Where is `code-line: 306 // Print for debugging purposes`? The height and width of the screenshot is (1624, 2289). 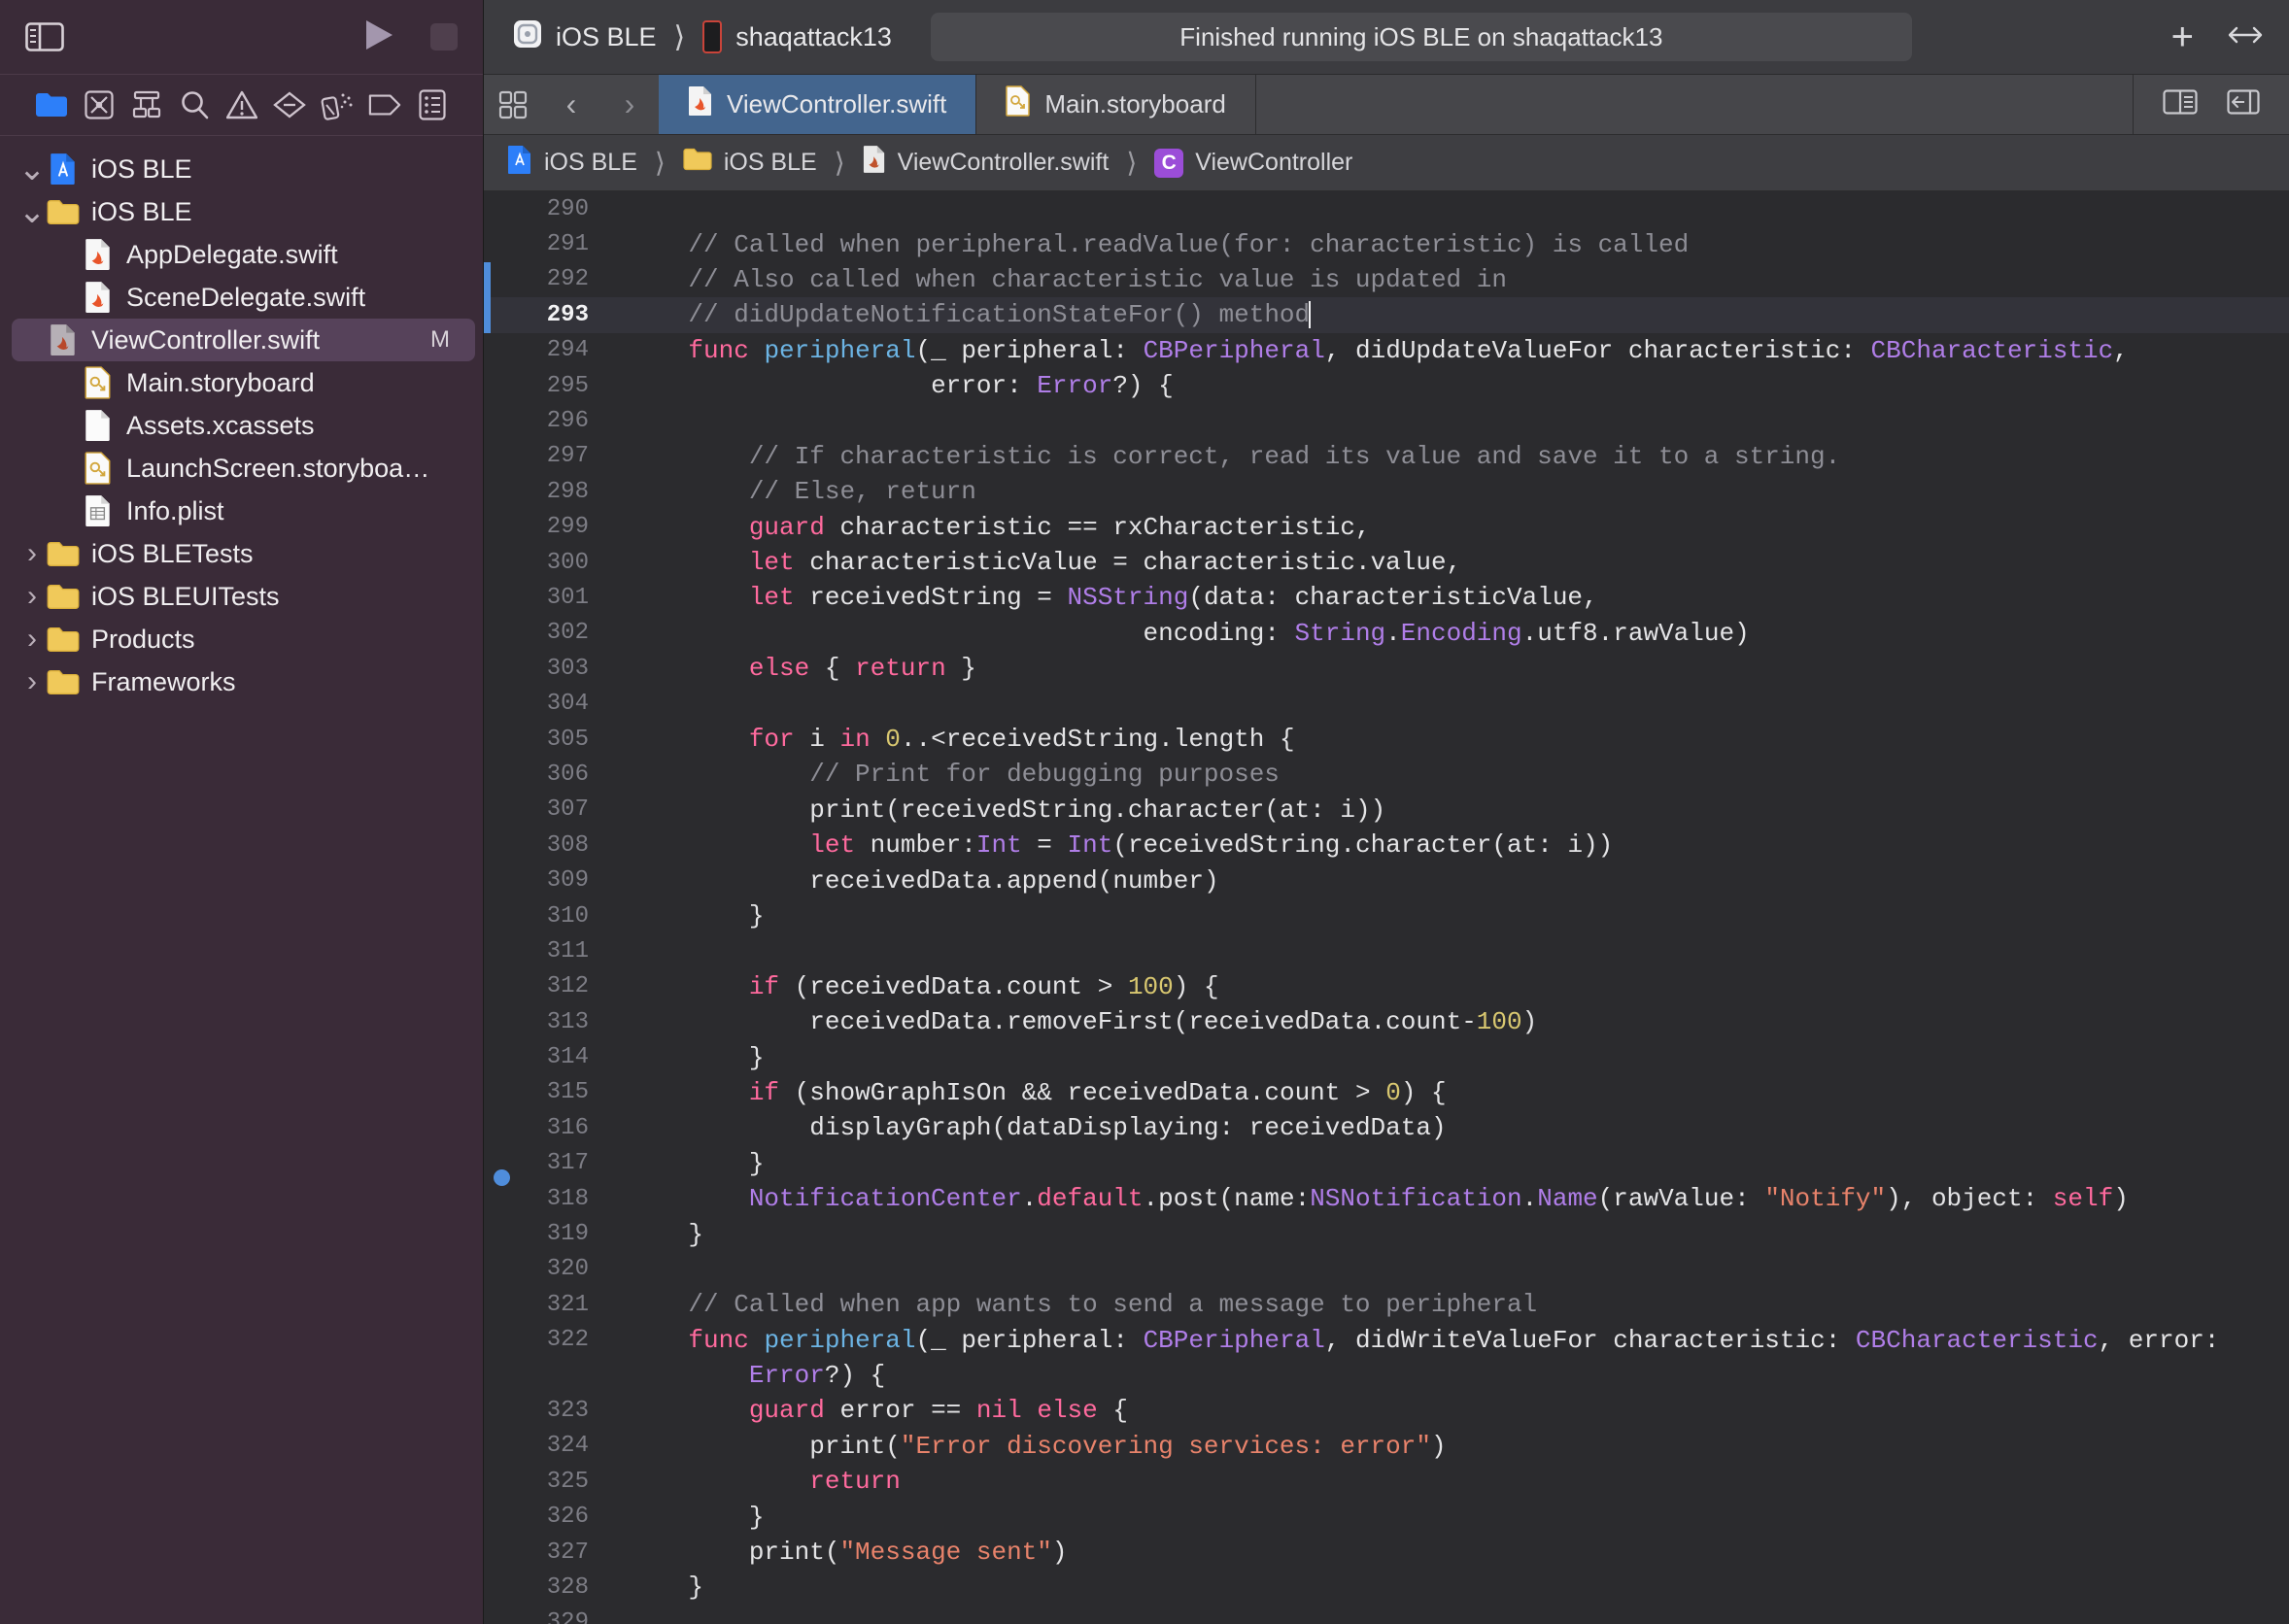 code-line: 306 // Print for debugging purposes is located at coordinates (1386, 774).